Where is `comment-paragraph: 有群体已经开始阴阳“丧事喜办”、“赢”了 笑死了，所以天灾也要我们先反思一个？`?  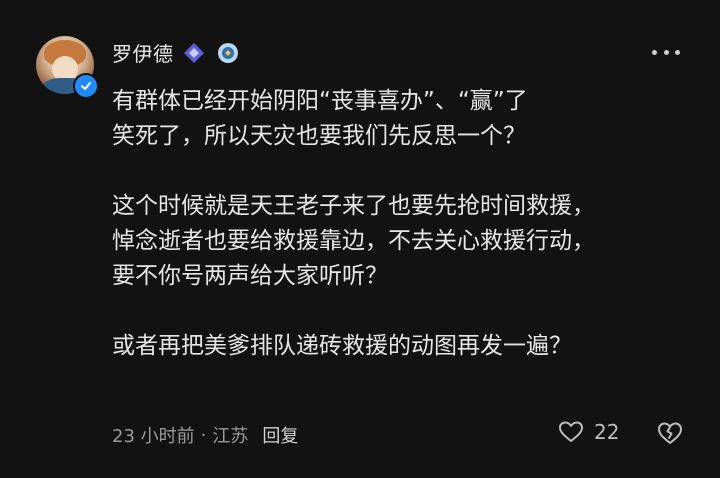 comment-paragraph: 有群体已经开始阴阳“丧事喜办”、“赢”了 笑死了，所以天灾也要我们先反思一个？ is located at coordinates (412, 119).